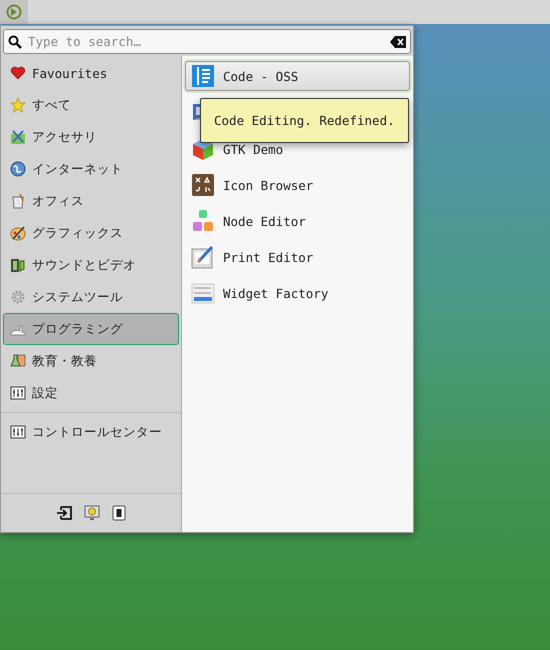 This screenshot has width=550, height=650. Describe the element at coordinates (91, 105) in the screenshot. I see `category-item: すべて` at that location.